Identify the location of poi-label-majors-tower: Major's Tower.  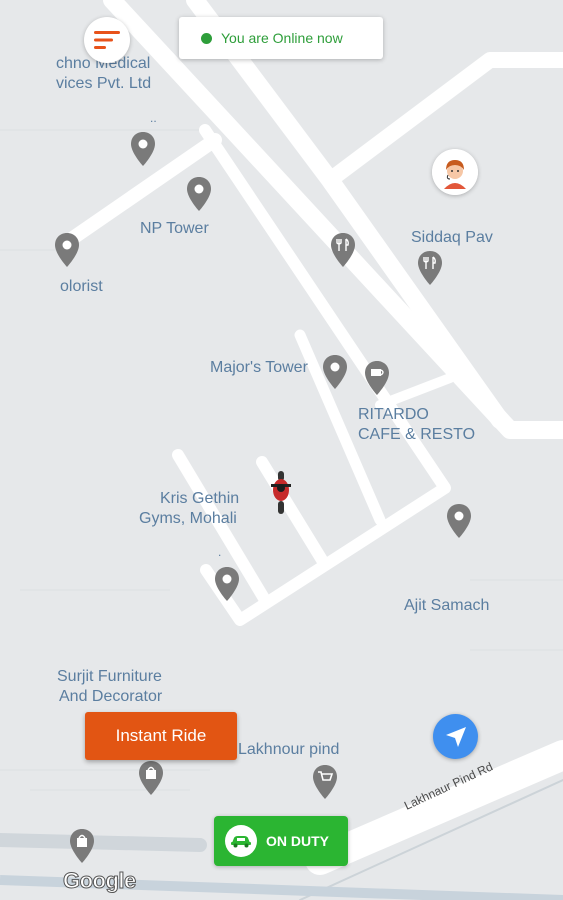
(259, 367).